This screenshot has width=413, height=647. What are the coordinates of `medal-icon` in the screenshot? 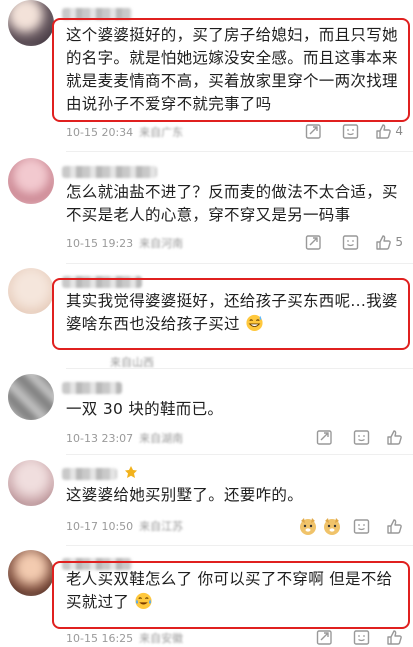 It's located at (131, 472).